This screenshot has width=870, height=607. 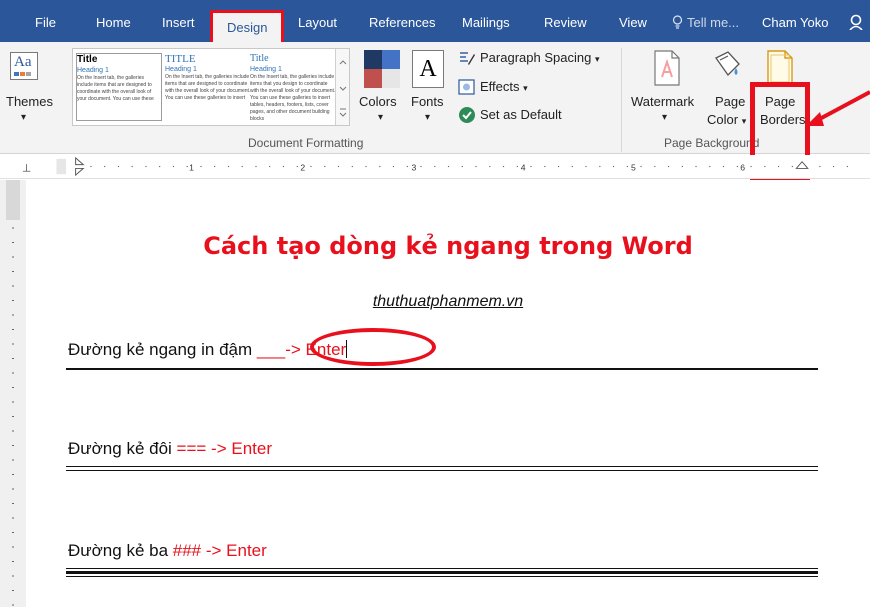 What do you see at coordinates (29, 101) in the screenshot?
I see `themes-button-label: Themes` at bounding box center [29, 101].